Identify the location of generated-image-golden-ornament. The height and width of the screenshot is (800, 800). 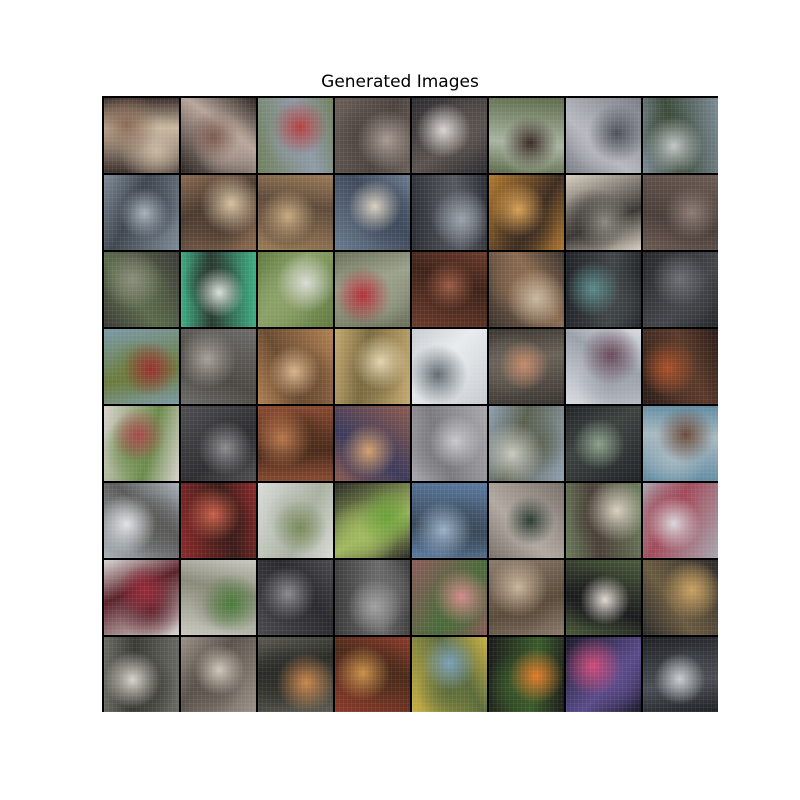
(680, 597).